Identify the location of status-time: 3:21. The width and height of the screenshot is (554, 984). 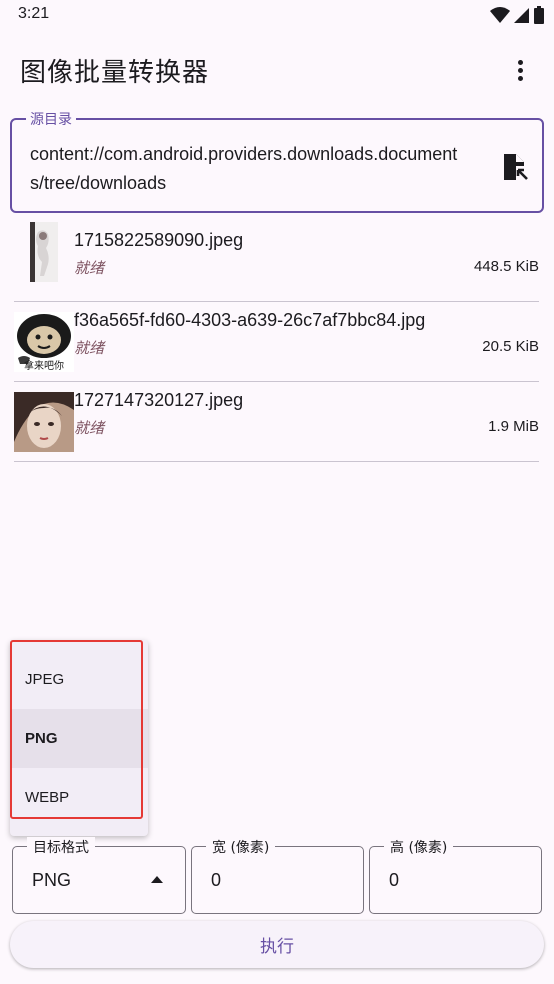
(34, 13).